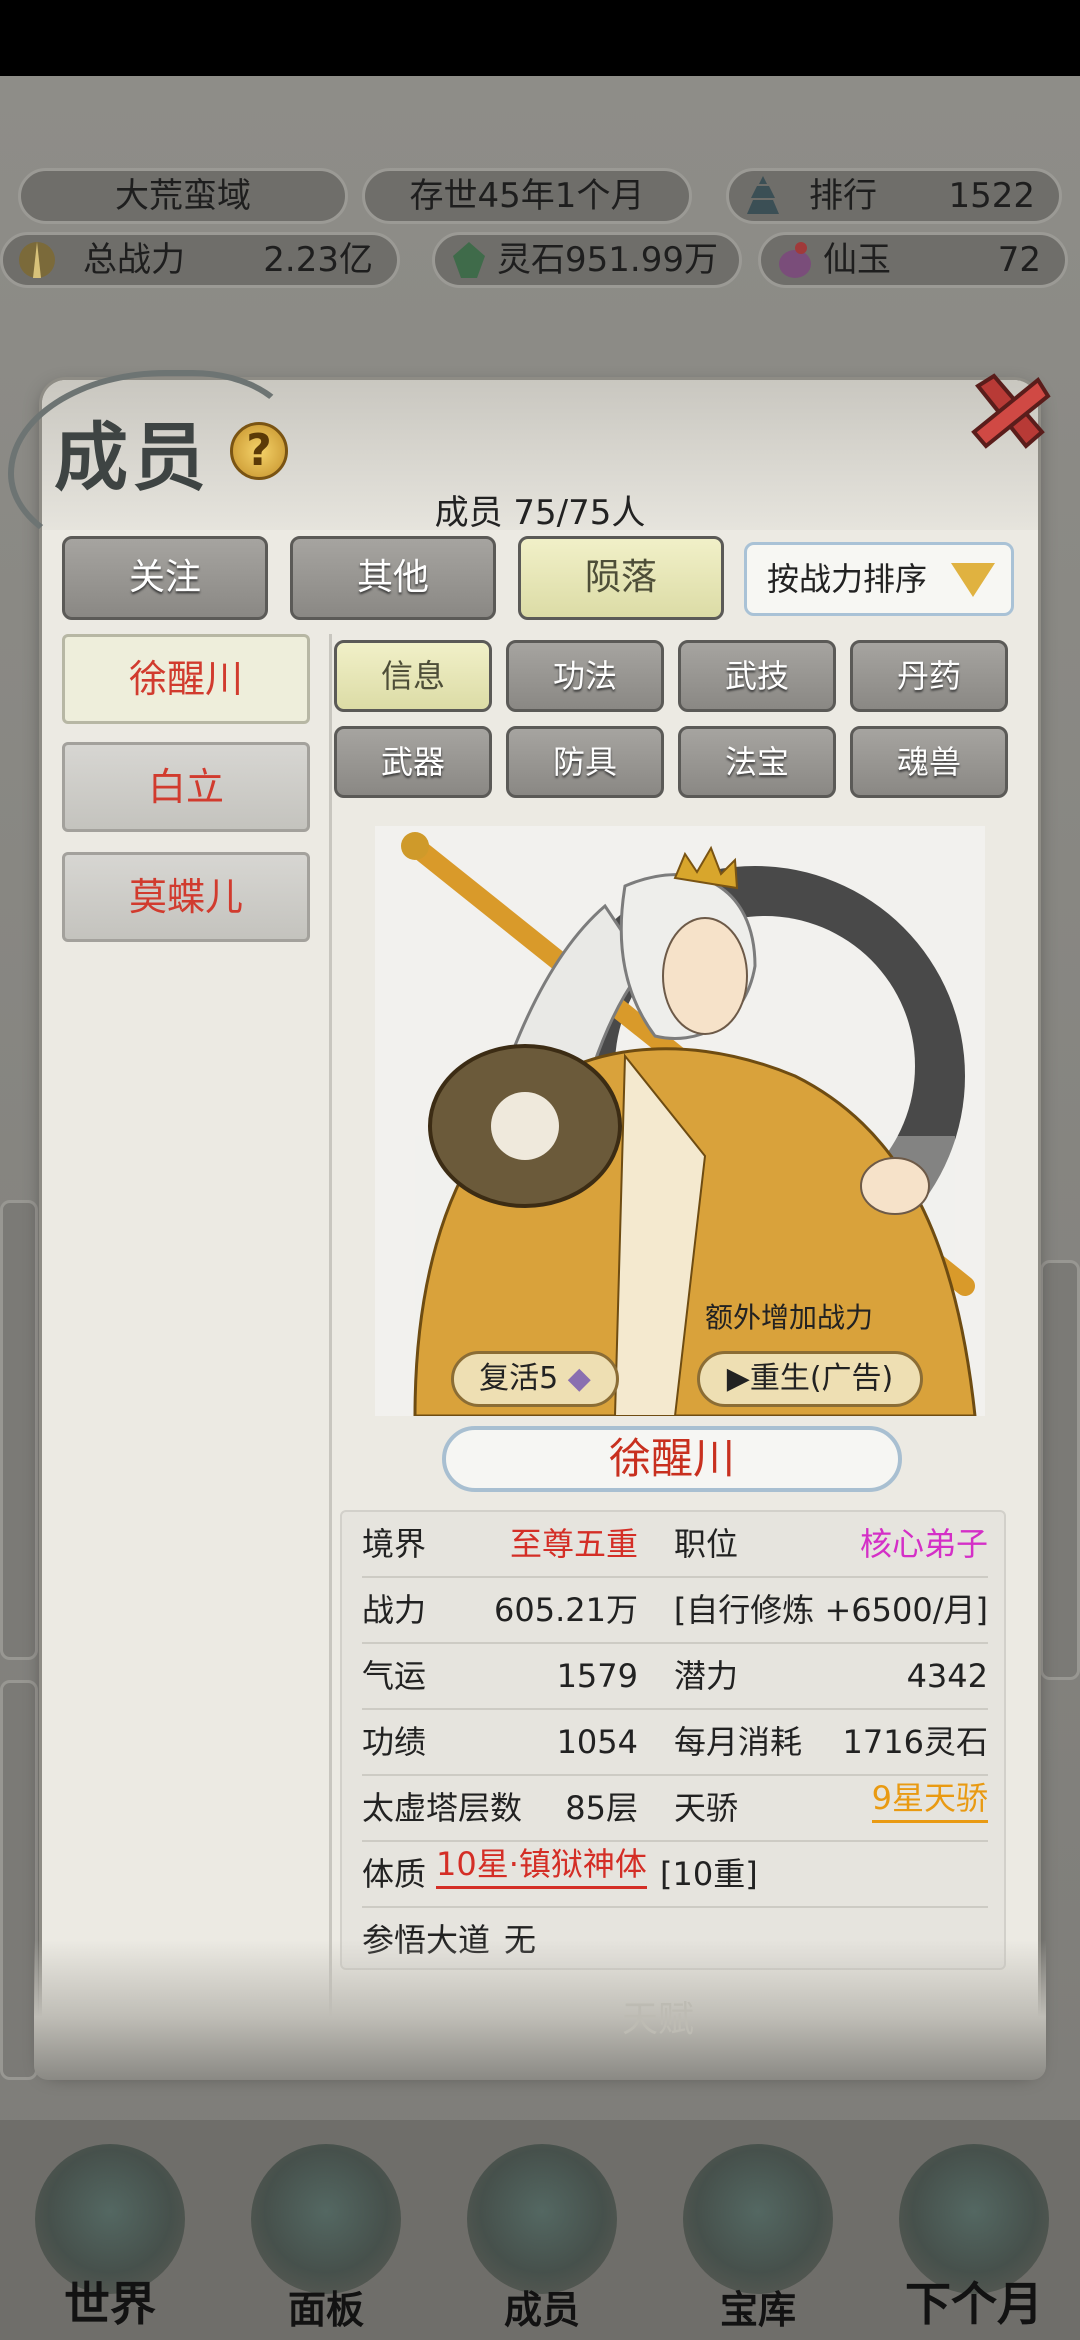 This screenshot has width=1080, height=2340. I want to click on tower-floor-value: 85层, so click(601, 1808).